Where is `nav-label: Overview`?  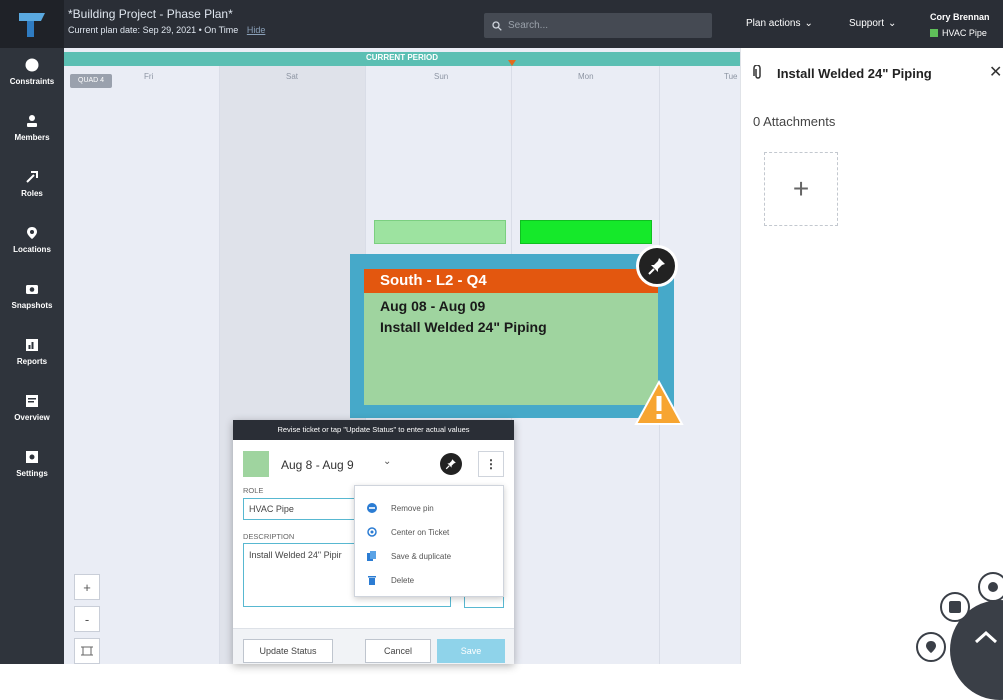
nav-label: Overview is located at coordinates (32, 417).